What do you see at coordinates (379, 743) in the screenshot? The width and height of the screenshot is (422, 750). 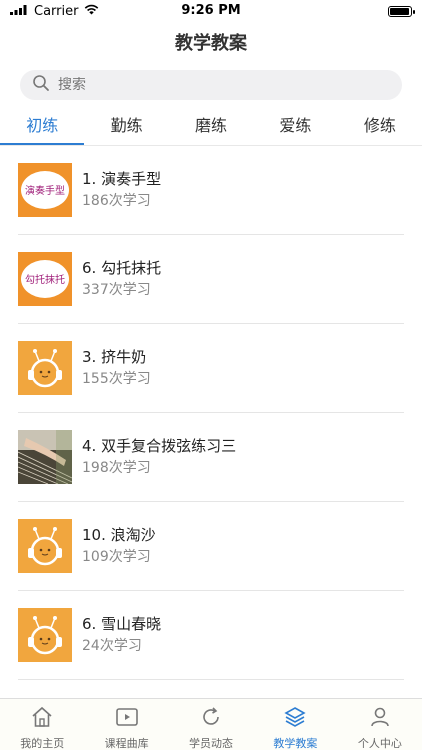 I see `tabbar-label: 个人中心` at bounding box center [379, 743].